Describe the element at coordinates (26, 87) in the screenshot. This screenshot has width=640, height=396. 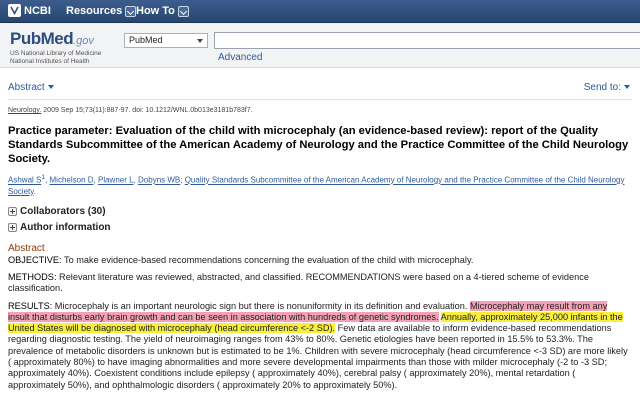
I see `format-dropdown-label: Abstract` at that location.